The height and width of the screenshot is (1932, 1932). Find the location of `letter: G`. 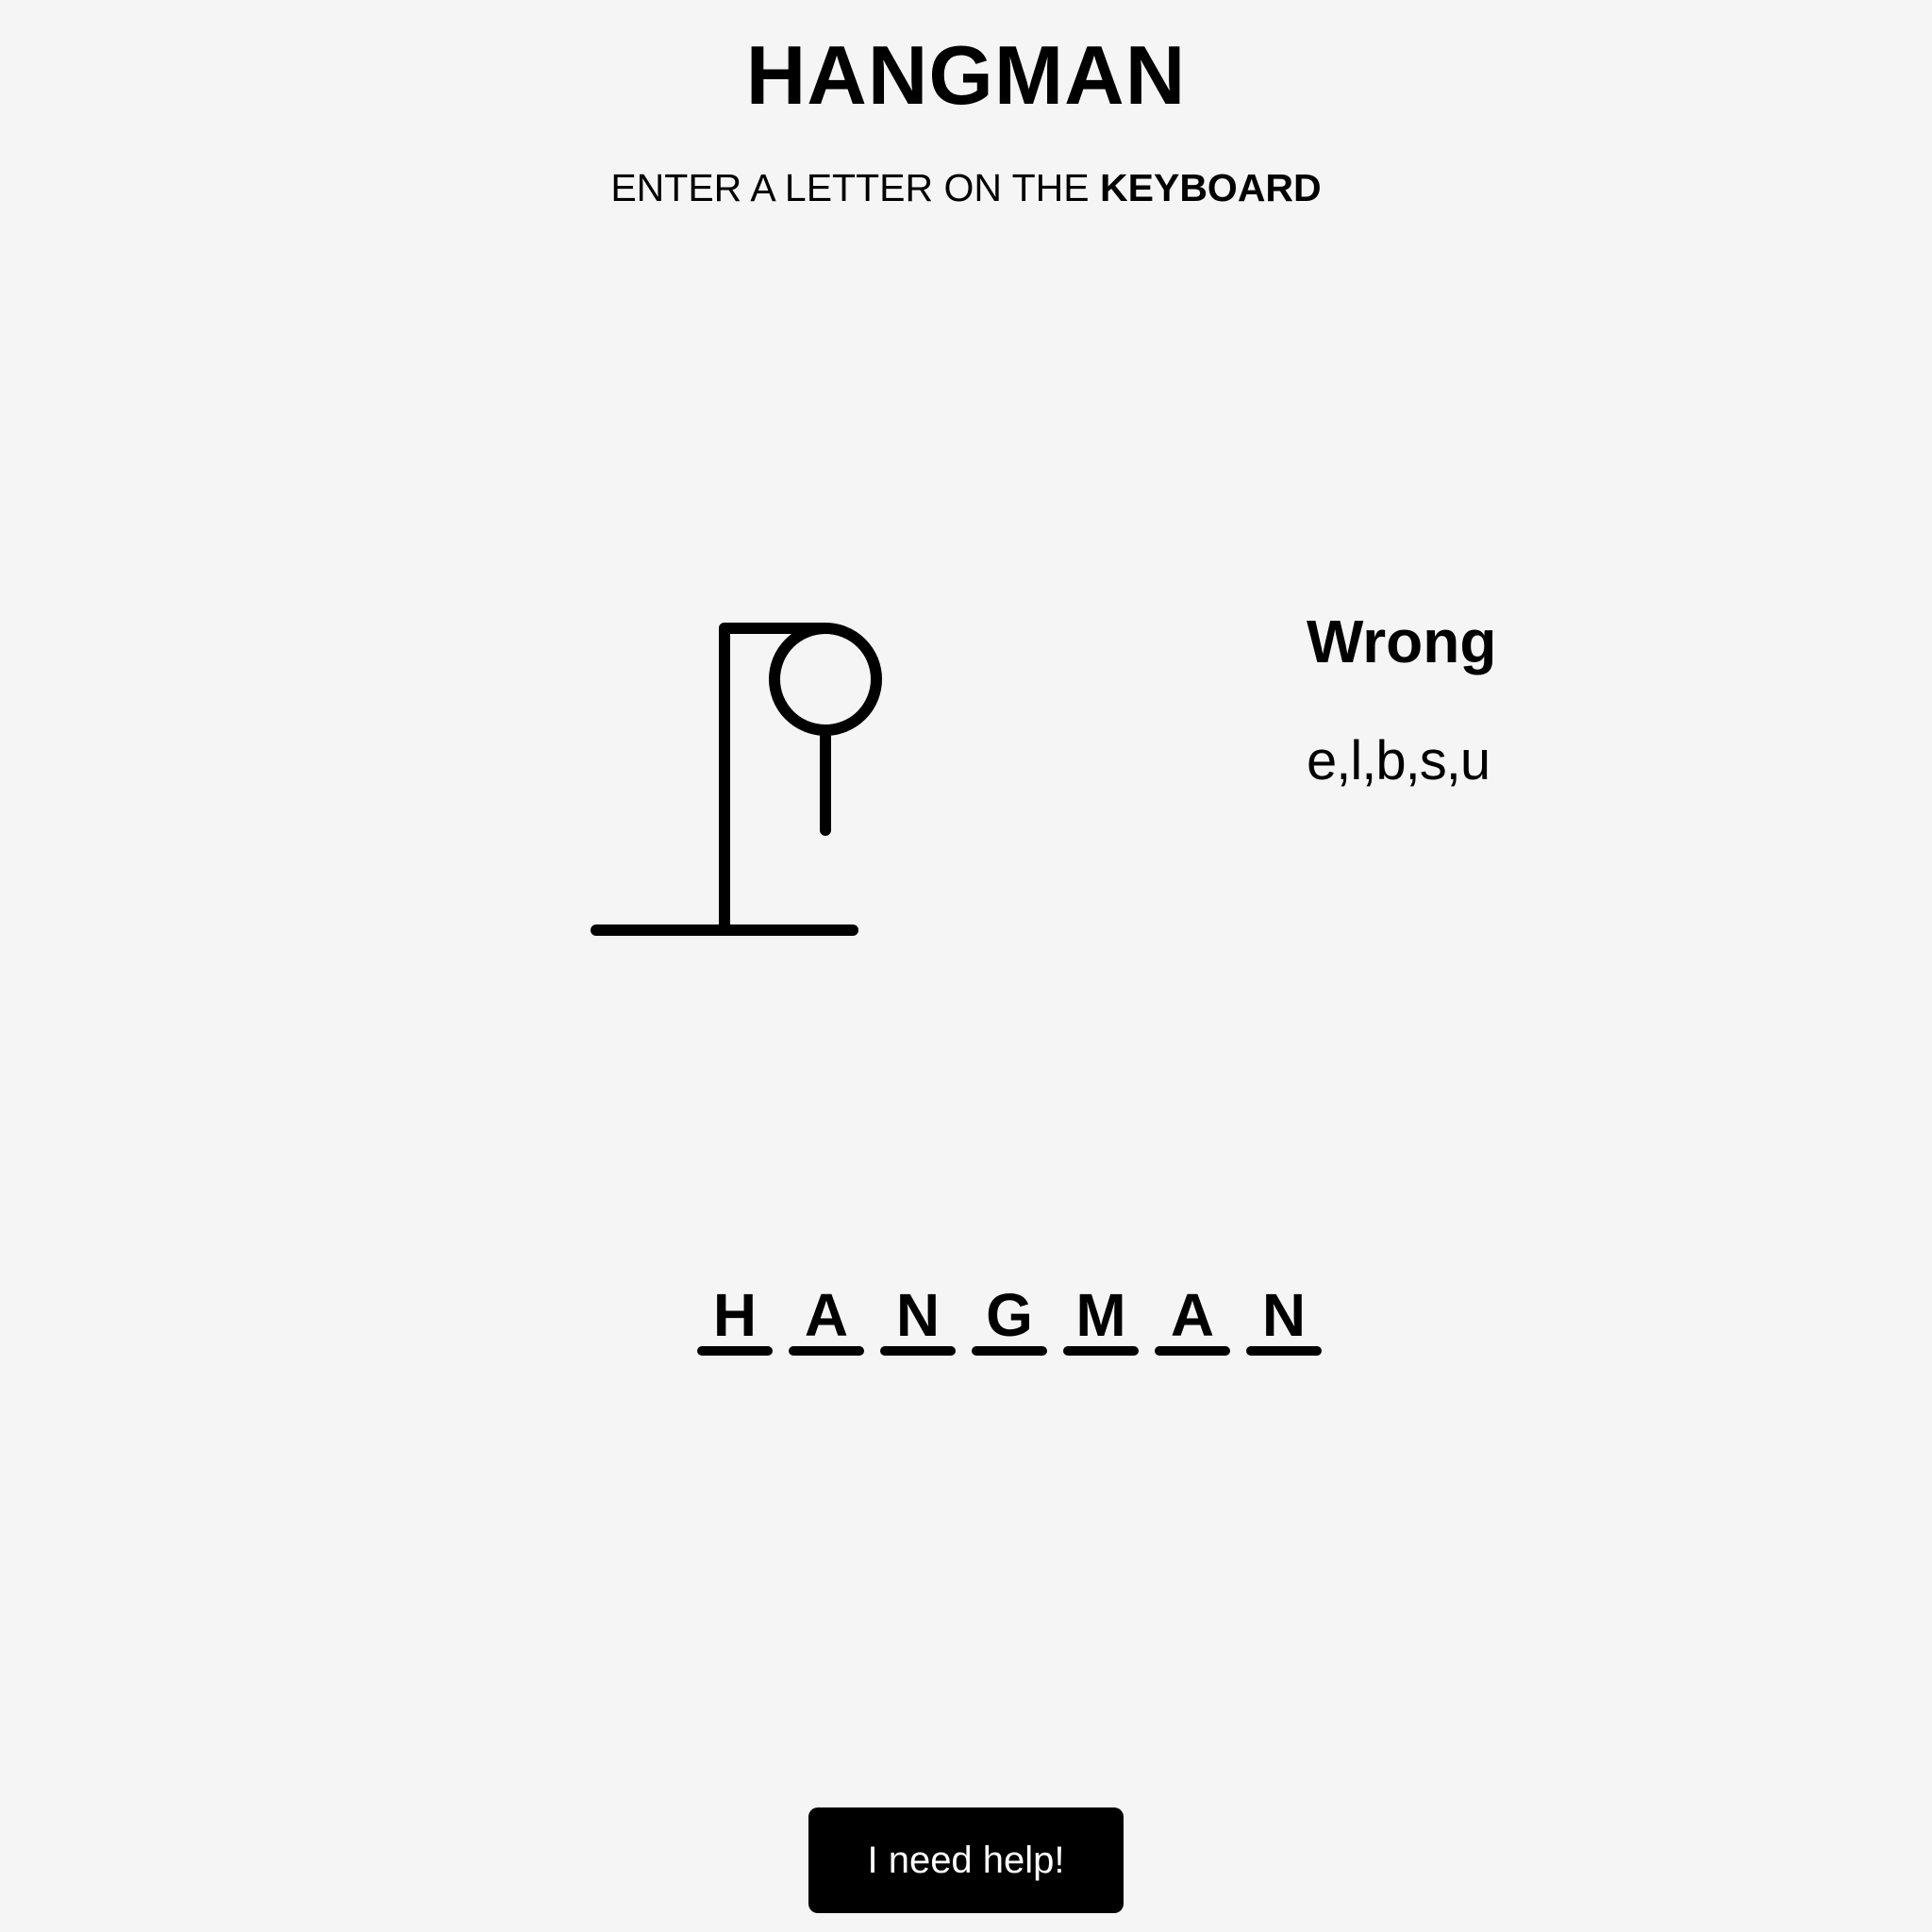

letter: G is located at coordinates (1010, 1315).